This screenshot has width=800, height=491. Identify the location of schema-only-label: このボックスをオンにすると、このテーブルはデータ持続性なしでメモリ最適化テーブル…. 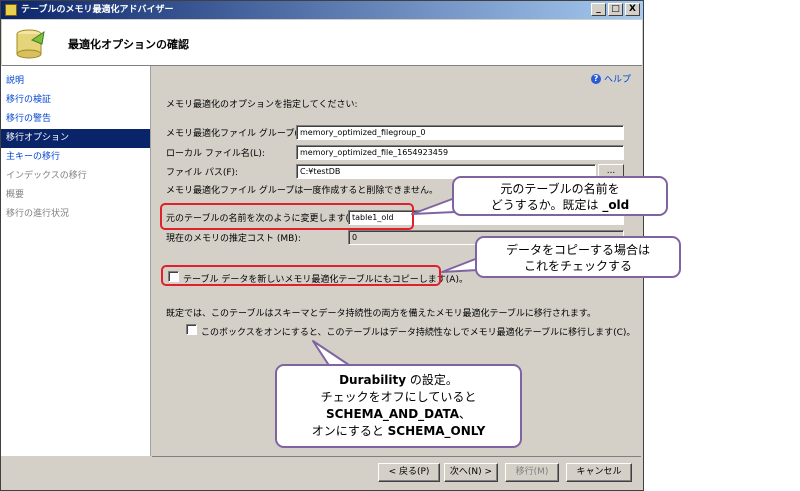
(418, 331).